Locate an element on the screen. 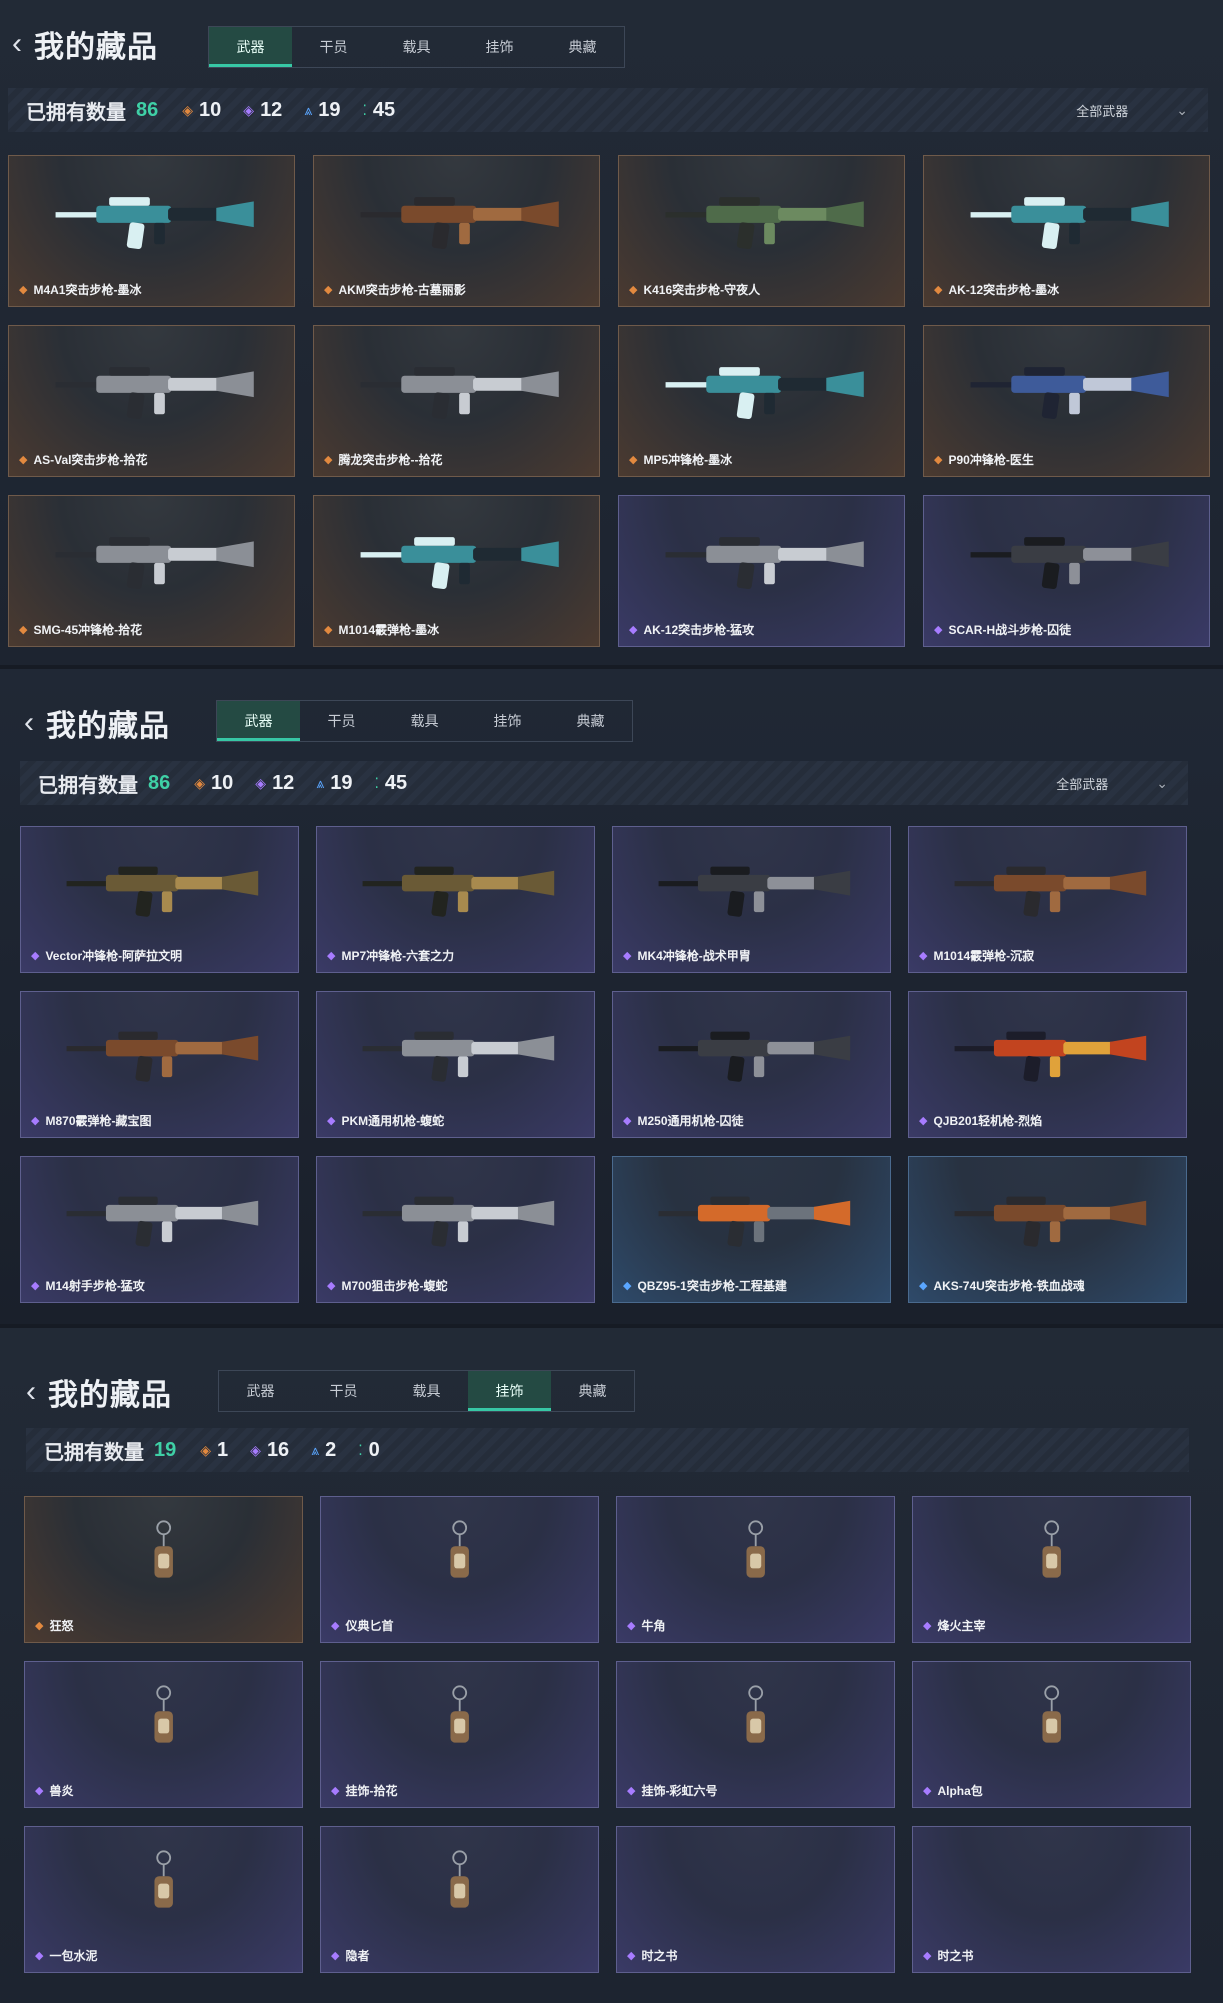 The width and height of the screenshot is (1223, 2003). collection-item-card: ◆ 兽炎 is located at coordinates (163, 1734).